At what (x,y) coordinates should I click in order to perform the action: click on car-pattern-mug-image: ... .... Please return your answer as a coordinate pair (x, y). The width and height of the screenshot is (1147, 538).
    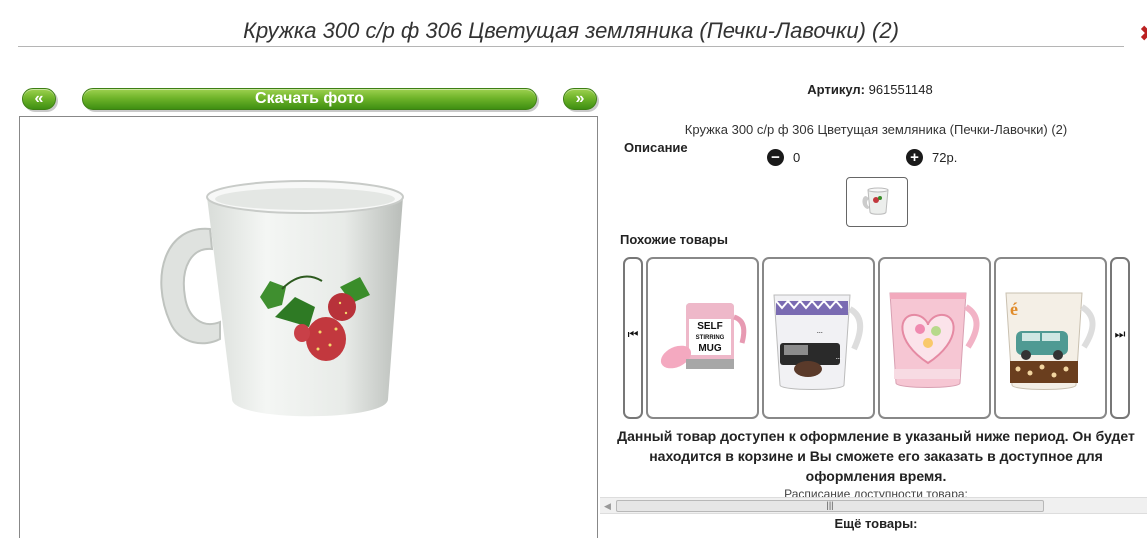
    Looking at the image, I should click on (818, 342).